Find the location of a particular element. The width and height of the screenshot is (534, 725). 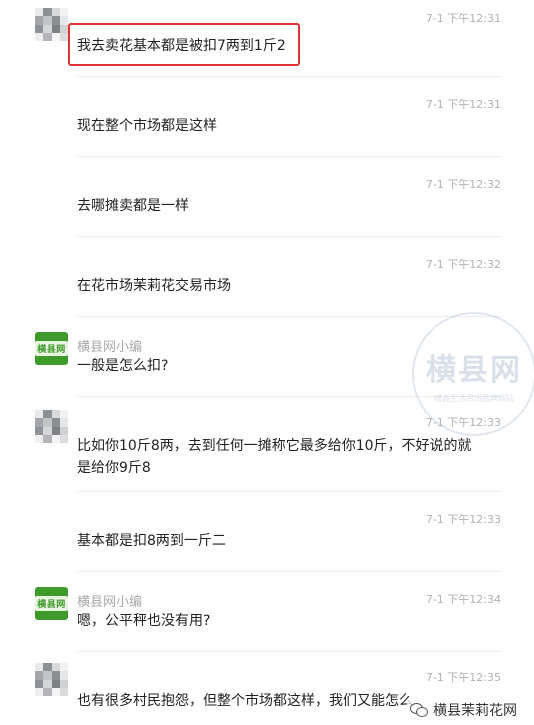

bottom-brand: 横县茉莉花网 is located at coordinates (463, 710).